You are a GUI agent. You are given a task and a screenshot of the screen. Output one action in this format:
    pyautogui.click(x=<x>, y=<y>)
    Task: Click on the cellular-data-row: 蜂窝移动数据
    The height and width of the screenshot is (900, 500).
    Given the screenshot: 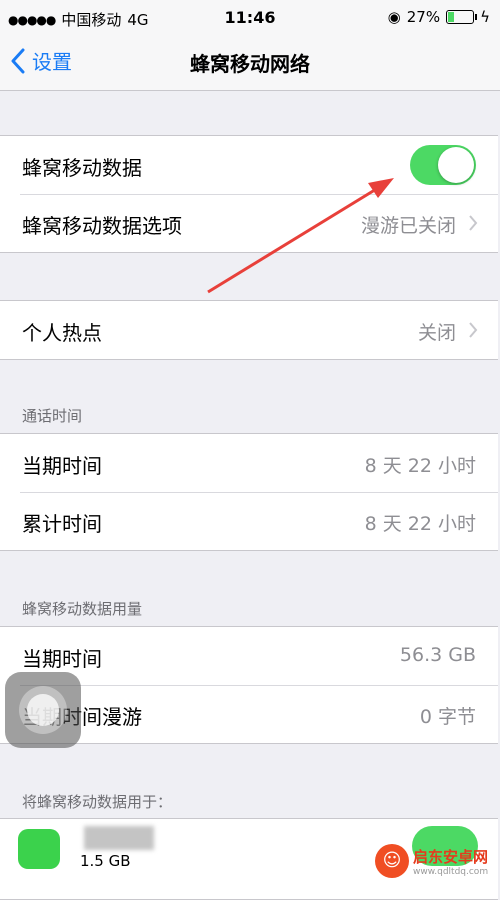 What is the action you would take?
    pyautogui.click(x=249, y=165)
    